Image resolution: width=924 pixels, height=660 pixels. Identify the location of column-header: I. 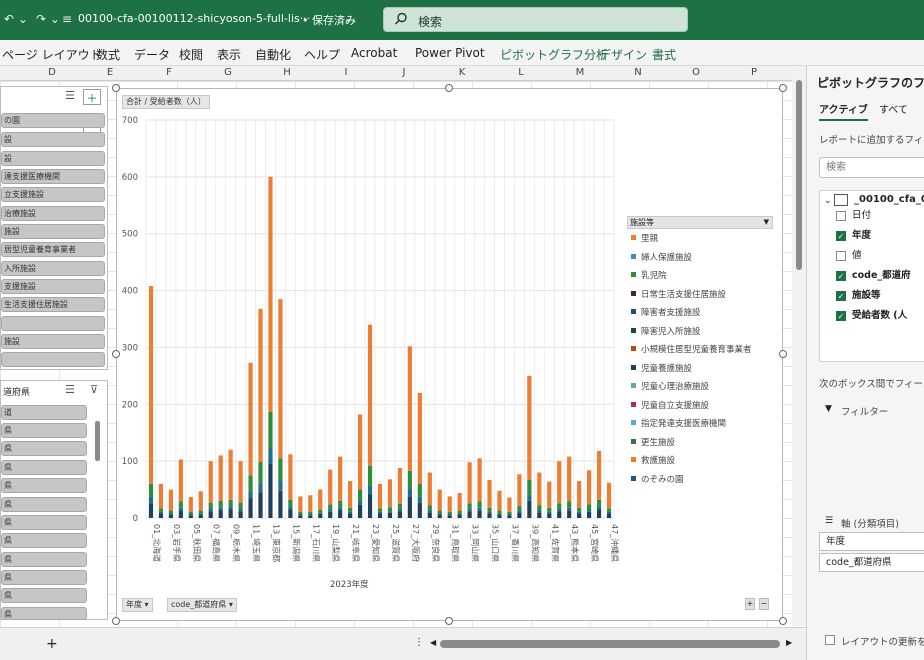
(346, 72).